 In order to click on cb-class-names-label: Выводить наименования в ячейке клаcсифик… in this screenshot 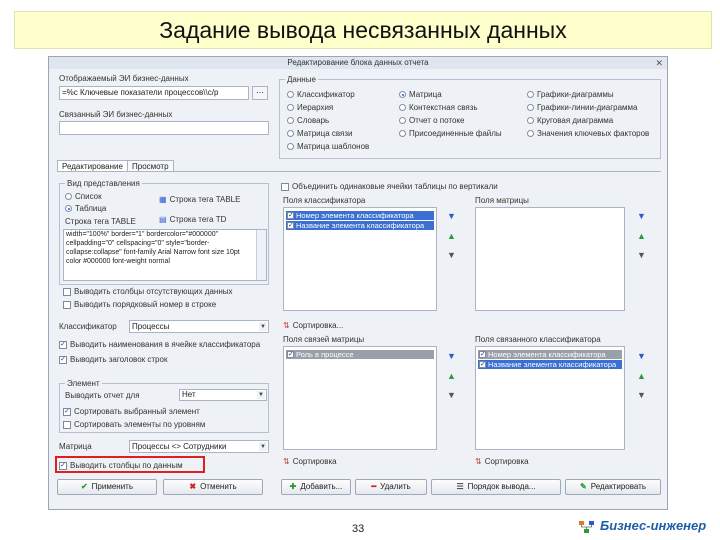, I will do `click(165, 344)`.